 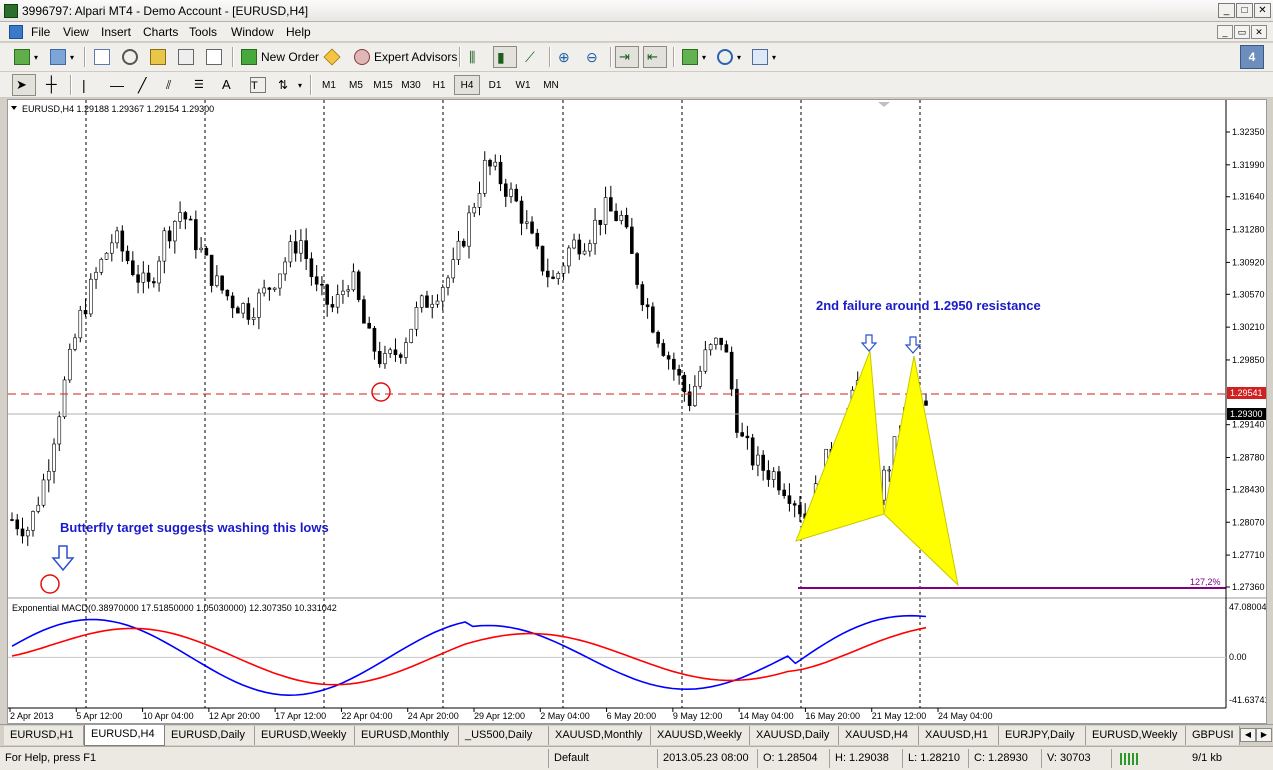 What do you see at coordinates (76, 32) in the screenshot?
I see `menu-view: View` at bounding box center [76, 32].